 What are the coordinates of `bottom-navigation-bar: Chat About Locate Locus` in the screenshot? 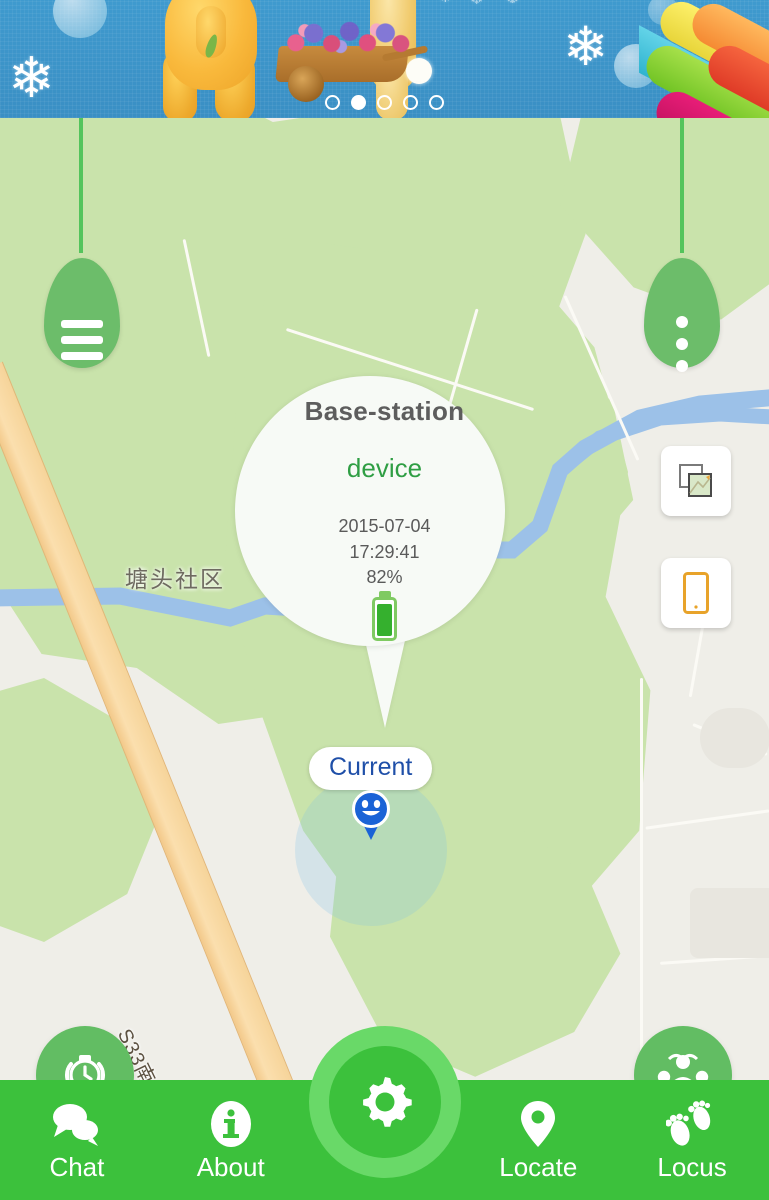 It's located at (384, 1113).